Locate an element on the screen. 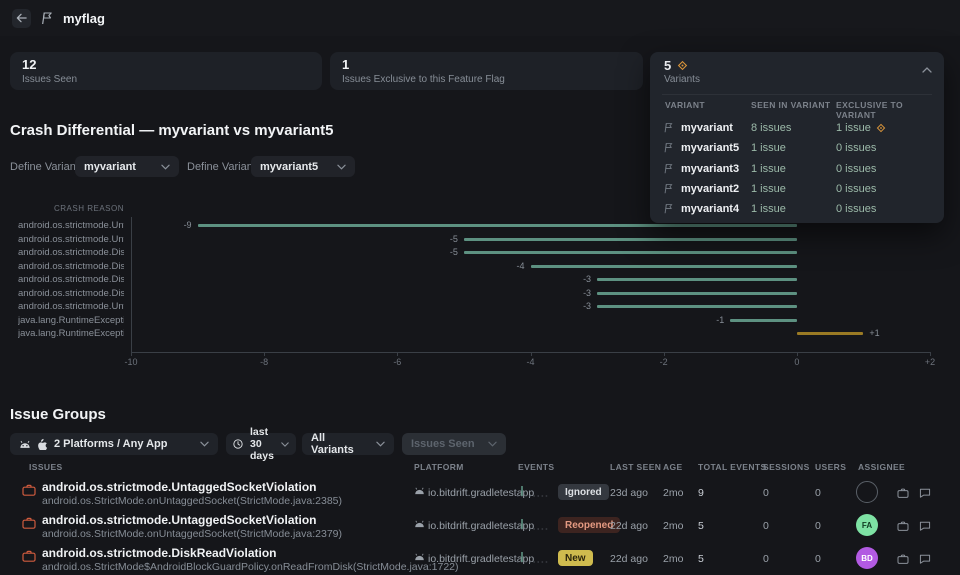  chart-value-label: -9 is located at coordinates (187, 225).